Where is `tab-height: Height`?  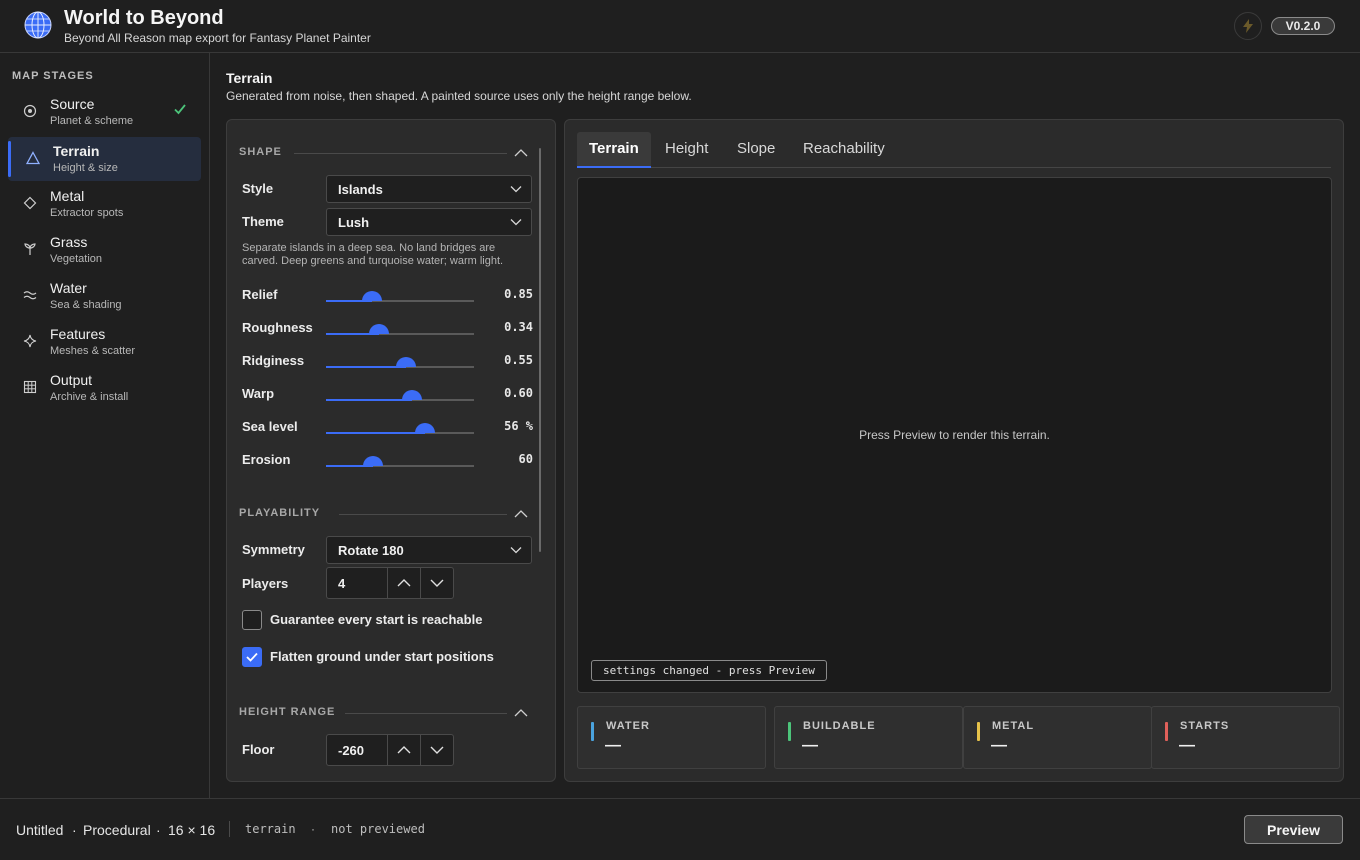
tab-height: Height is located at coordinates (686, 150).